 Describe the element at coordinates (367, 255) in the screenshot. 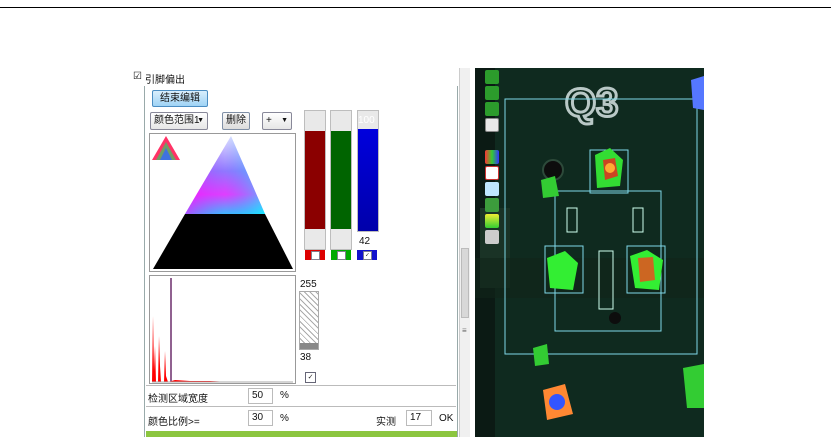

I see `blue-checkbox: ✓` at that location.